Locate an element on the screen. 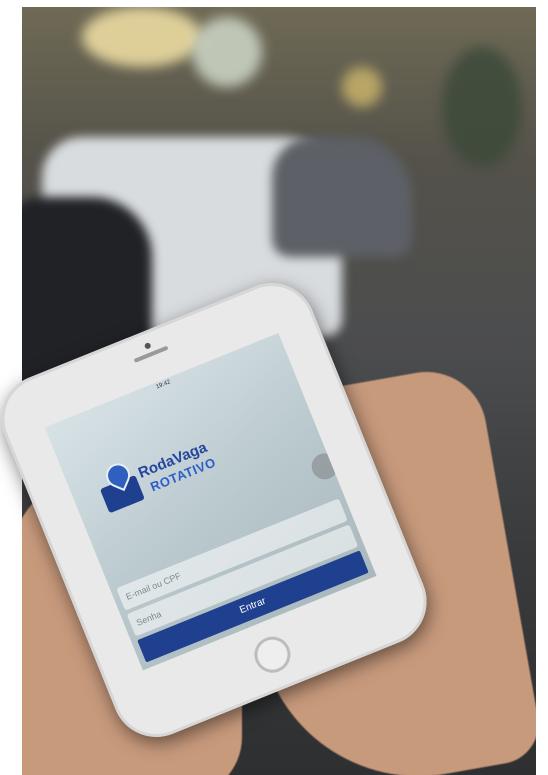 Image resolution: width=548 pixels, height=775 pixels. dark-car is located at coordinates (342, 197).